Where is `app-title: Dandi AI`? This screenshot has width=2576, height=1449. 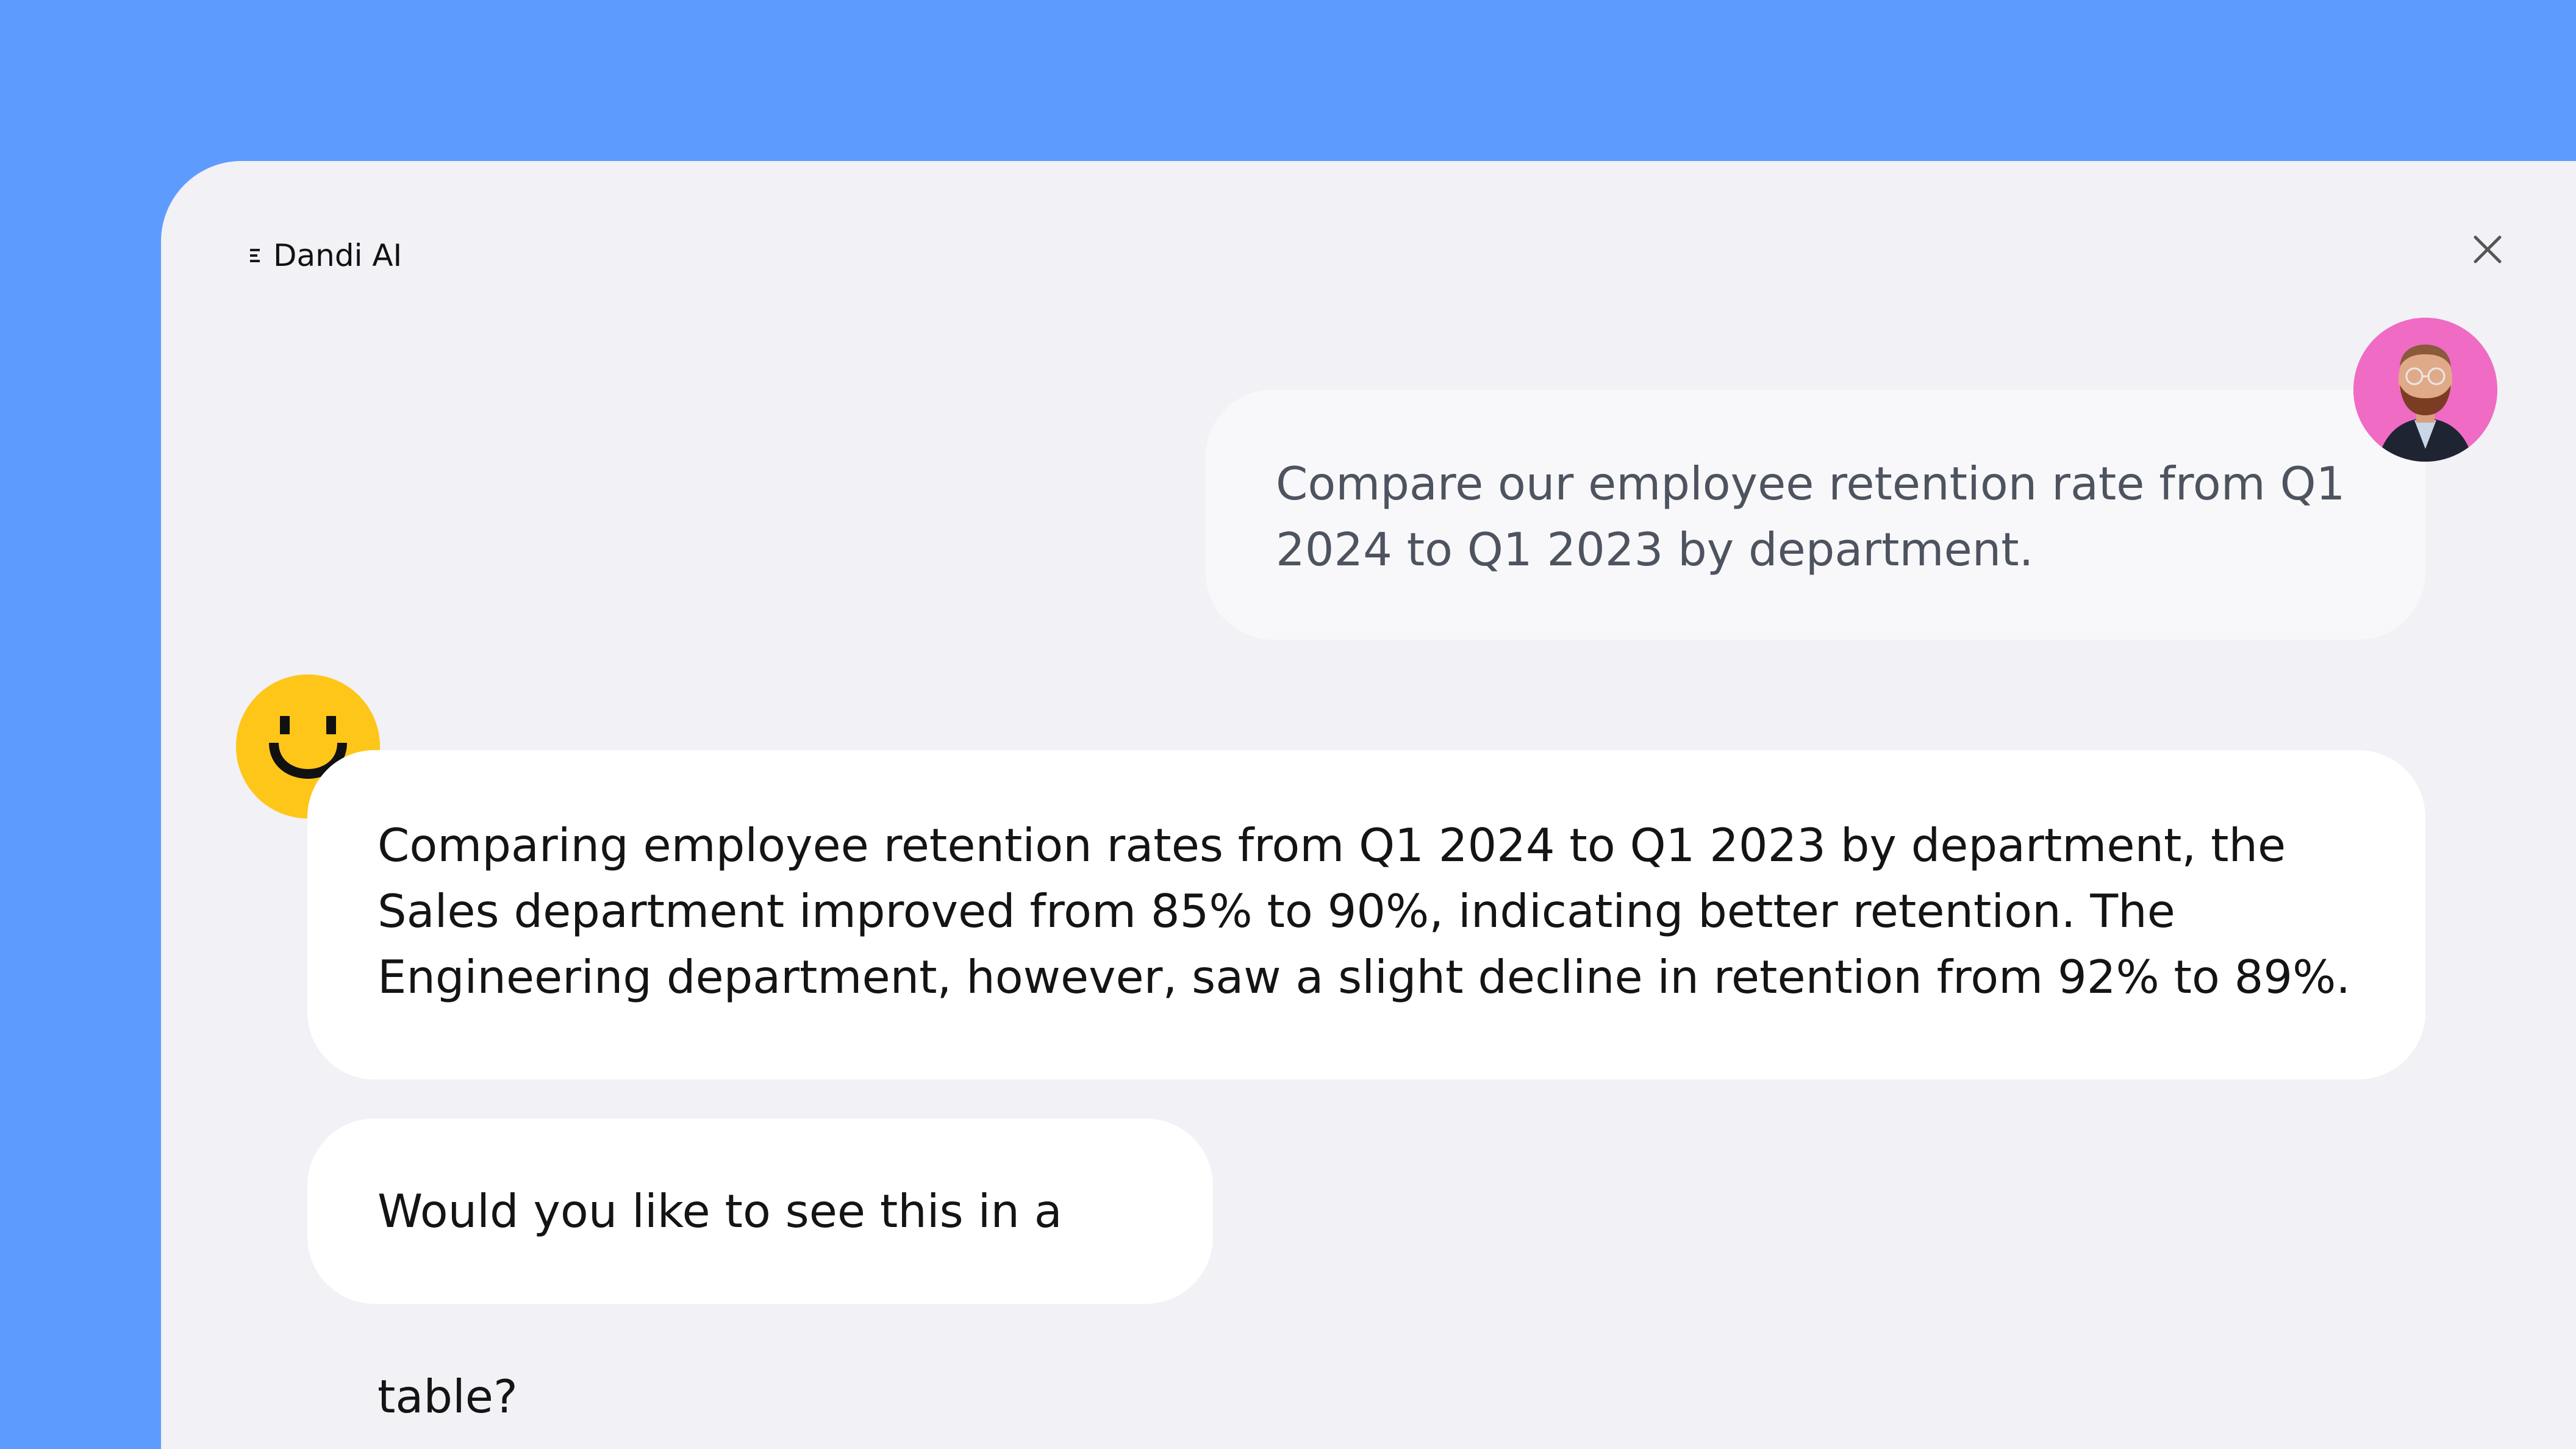 app-title: Dandi AI is located at coordinates (337, 255).